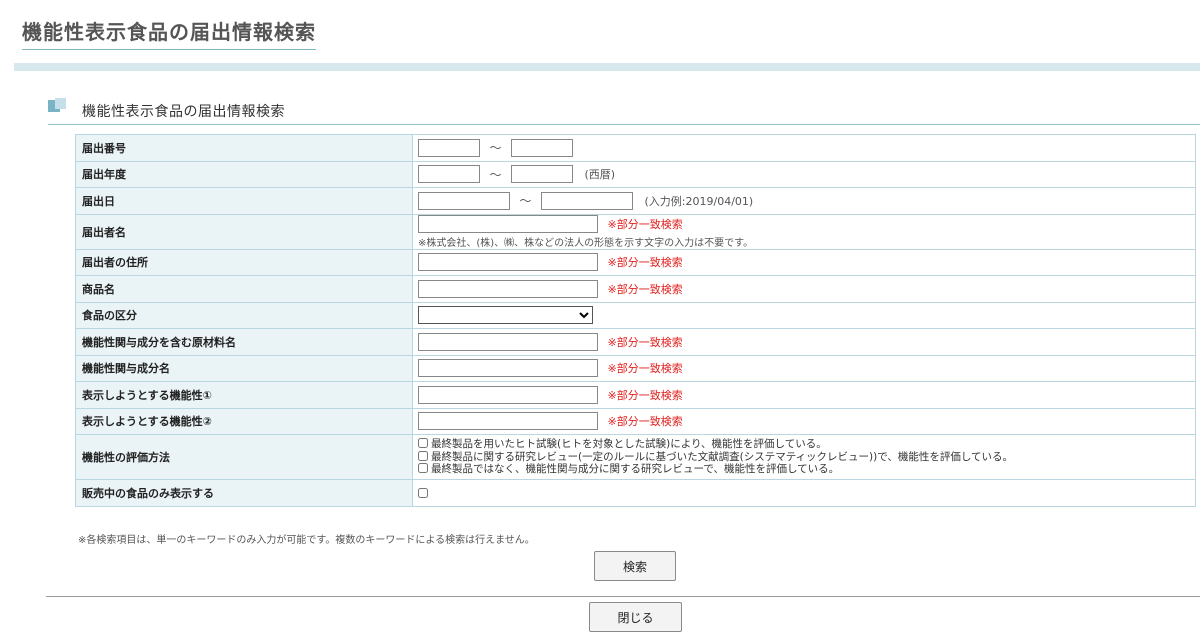 Image resolution: width=1200 pixels, height=635 pixels. What do you see at coordinates (600, 175) in the screenshot?
I see `year-hint: (西暦)` at bounding box center [600, 175].